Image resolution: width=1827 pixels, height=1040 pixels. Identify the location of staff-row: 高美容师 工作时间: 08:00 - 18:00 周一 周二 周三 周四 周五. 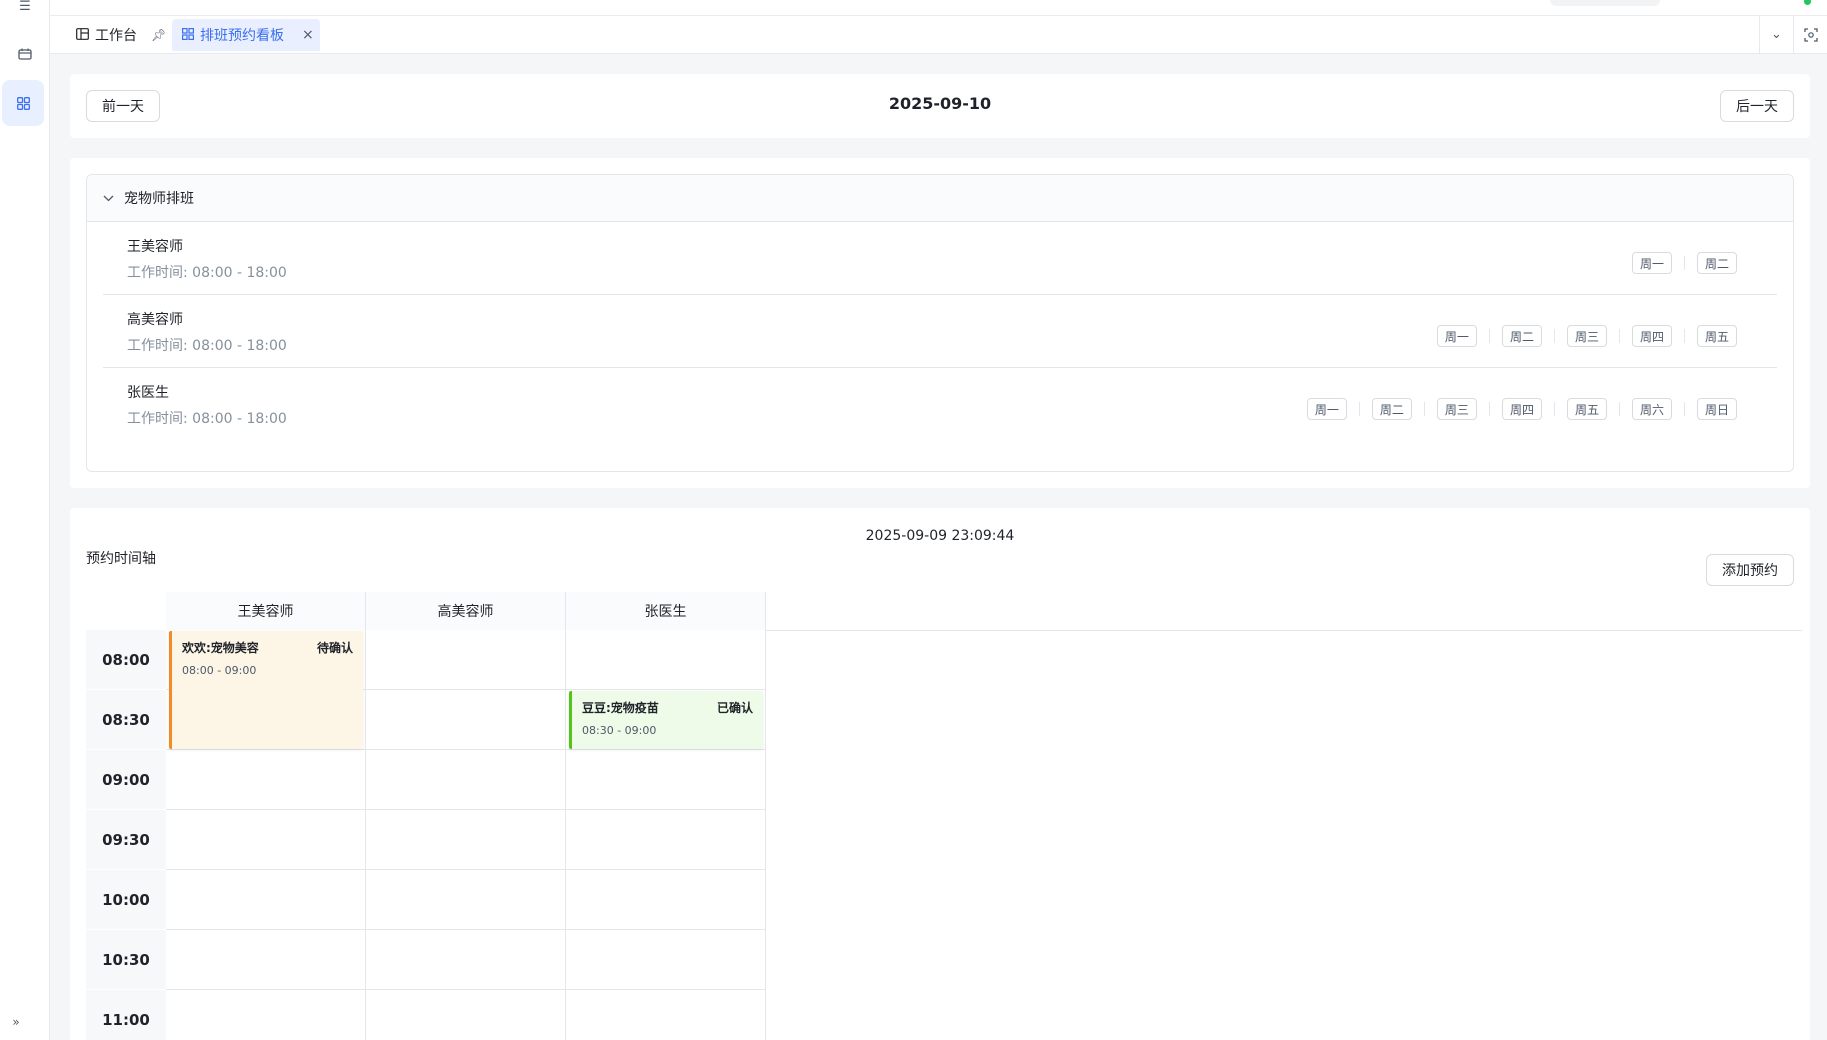
(940, 331).